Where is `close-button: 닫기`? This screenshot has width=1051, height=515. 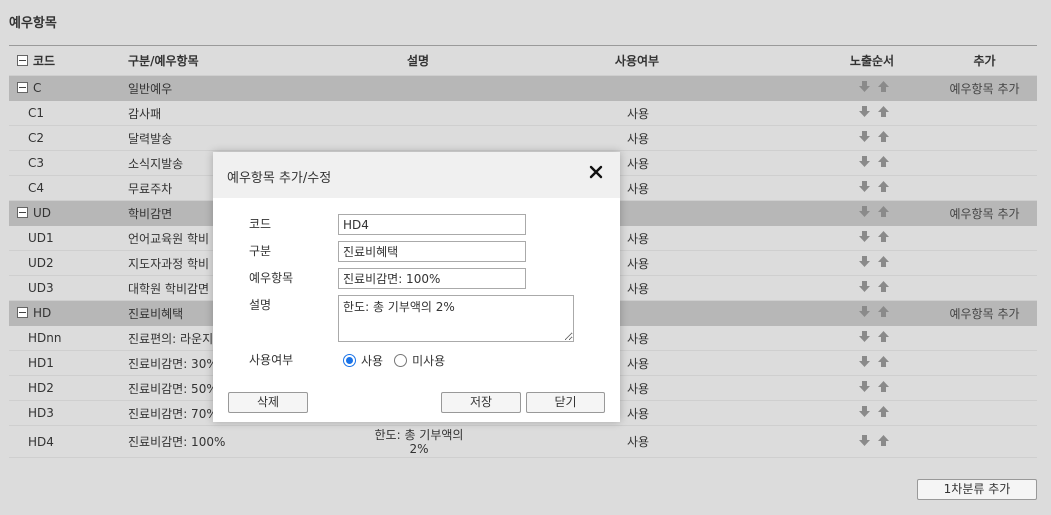 close-button: 닫기 is located at coordinates (565, 402).